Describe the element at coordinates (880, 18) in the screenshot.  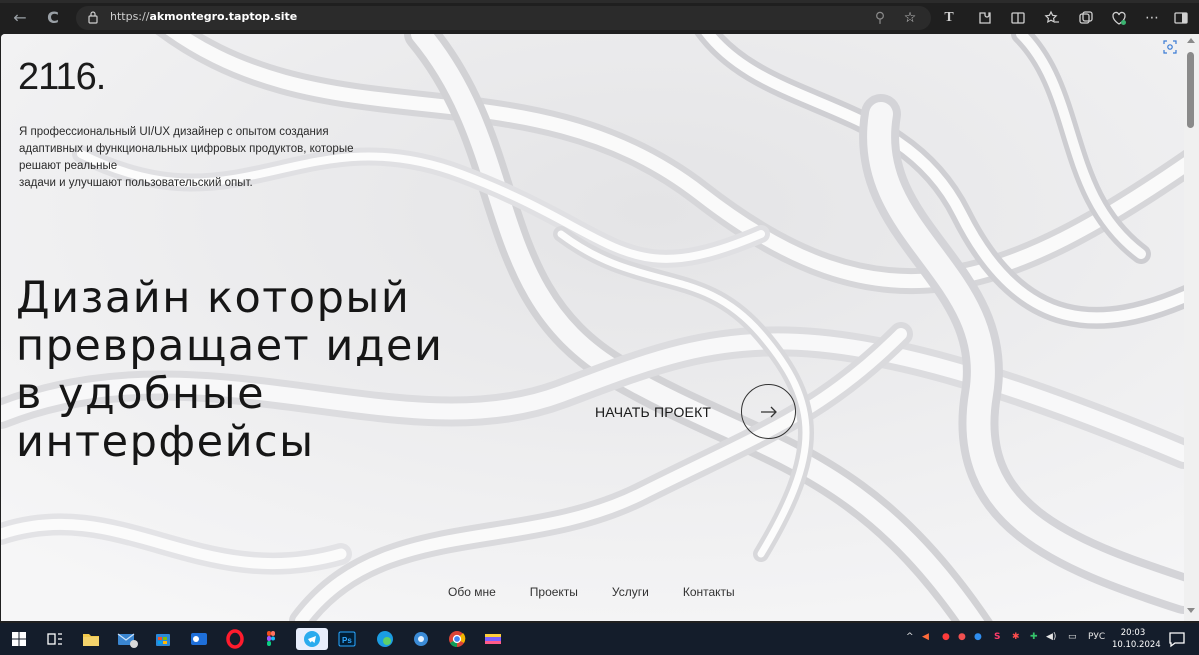
I see `zoom-icon: ⚲` at that location.